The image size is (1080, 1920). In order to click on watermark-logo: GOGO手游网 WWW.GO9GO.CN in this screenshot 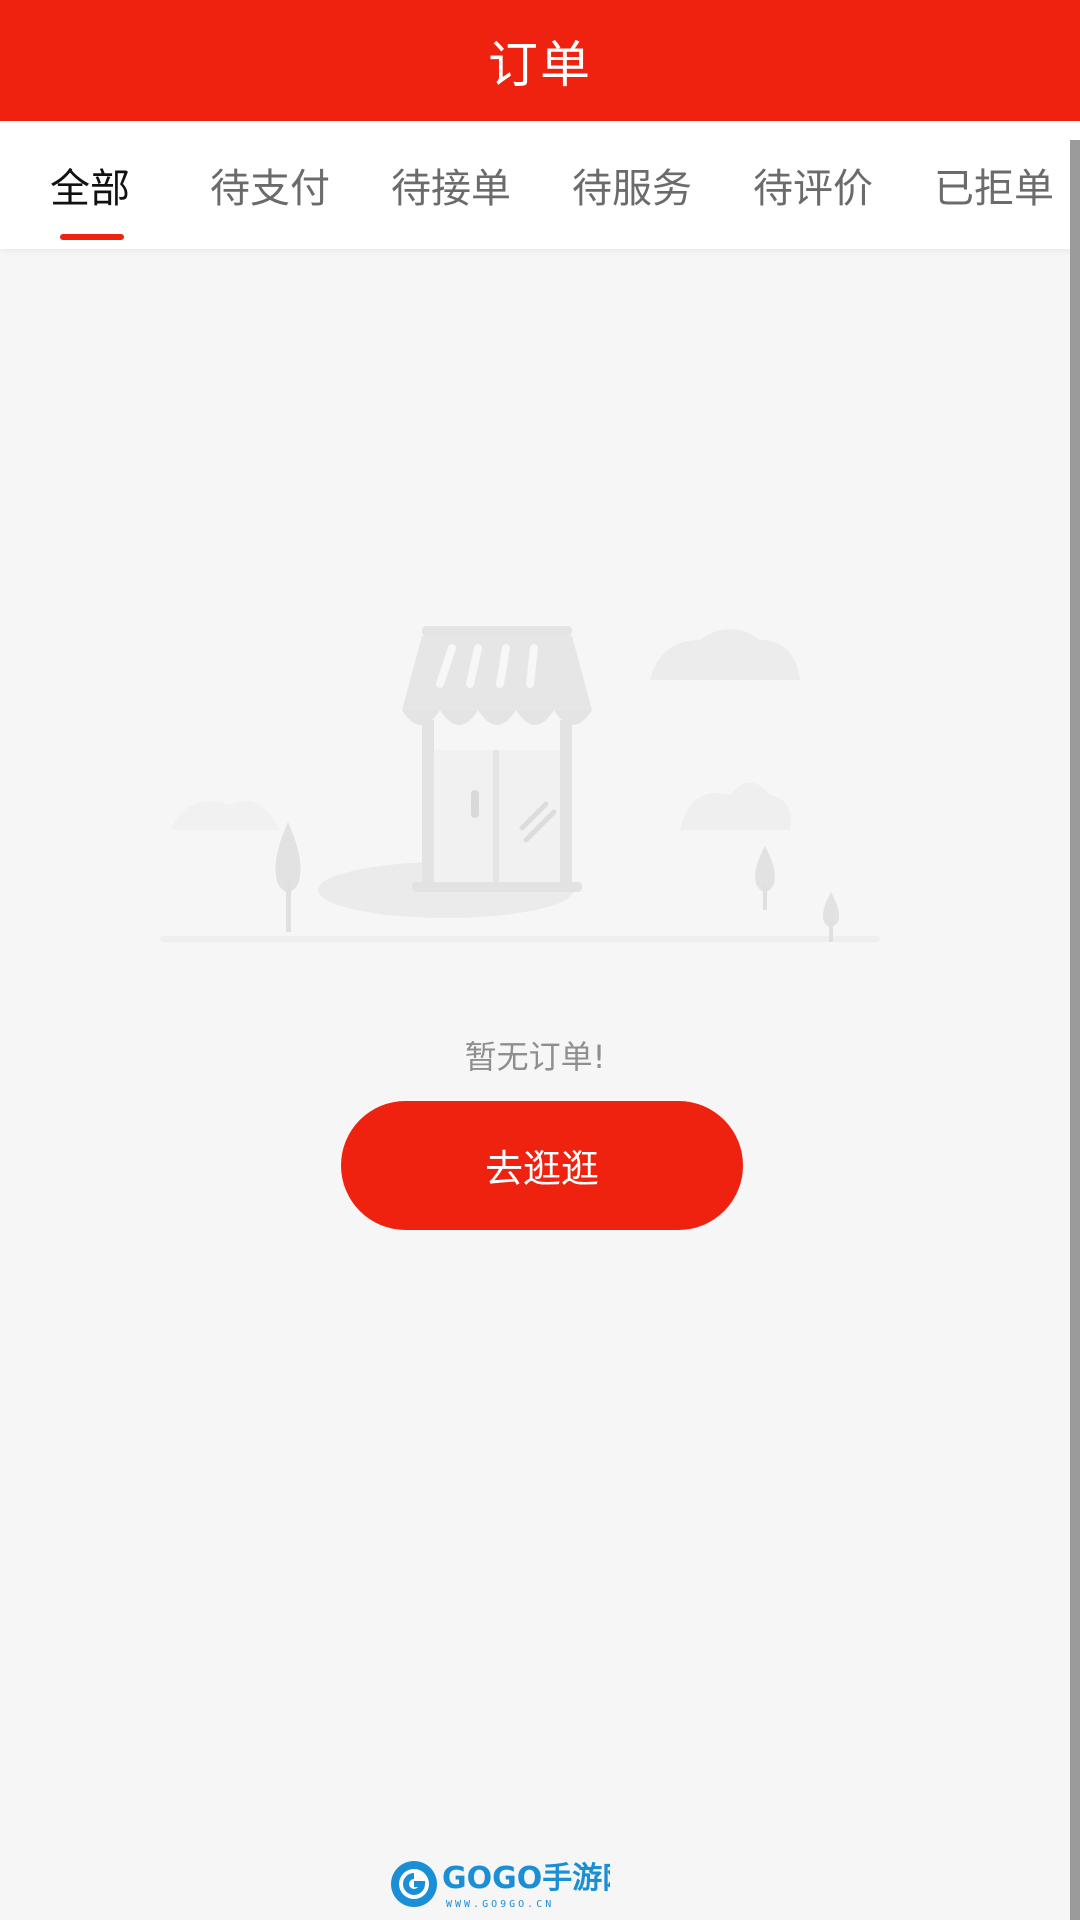, I will do `click(500, 1885)`.